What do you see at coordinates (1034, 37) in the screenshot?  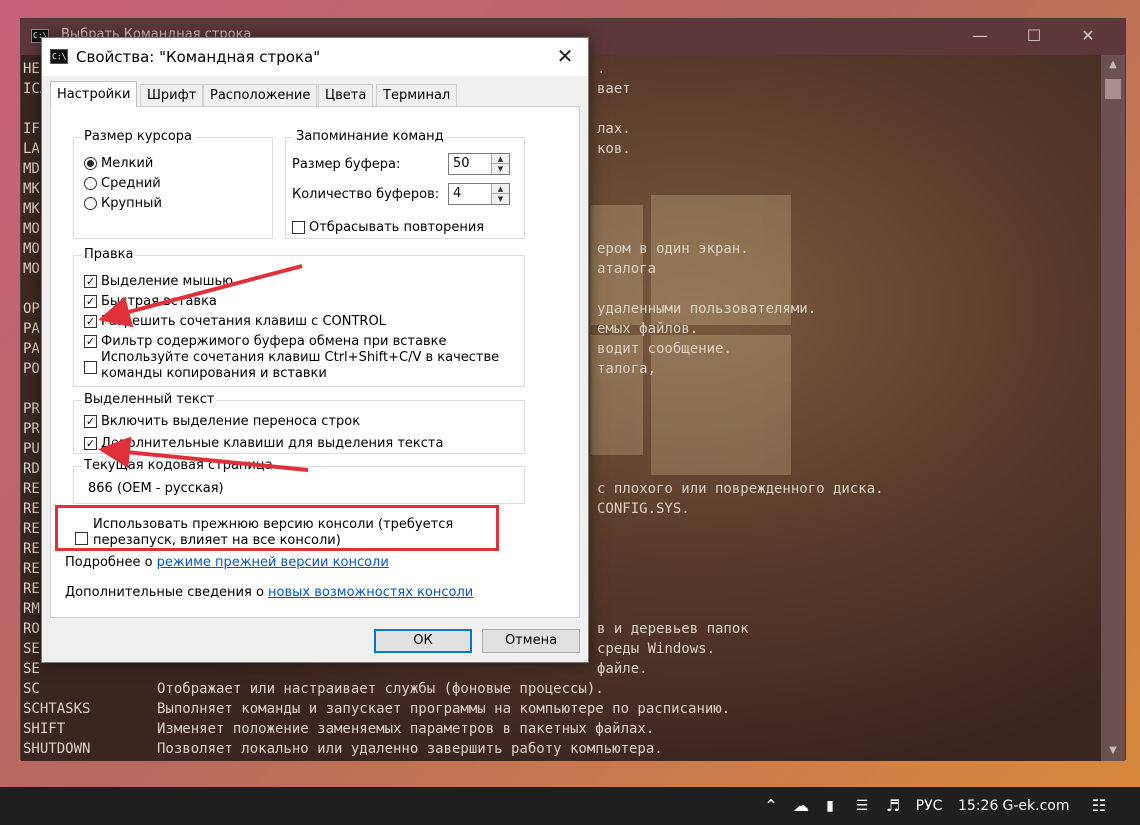 I see `maximize-icon: ☐` at bounding box center [1034, 37].